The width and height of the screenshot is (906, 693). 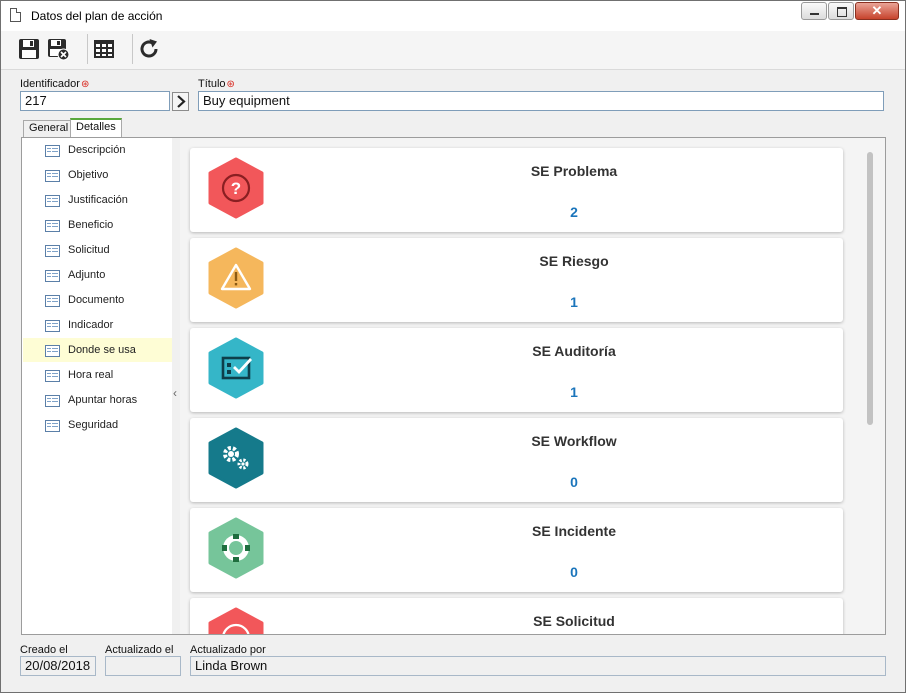 I want to click on minimize-button, so click(x=814, y=11).